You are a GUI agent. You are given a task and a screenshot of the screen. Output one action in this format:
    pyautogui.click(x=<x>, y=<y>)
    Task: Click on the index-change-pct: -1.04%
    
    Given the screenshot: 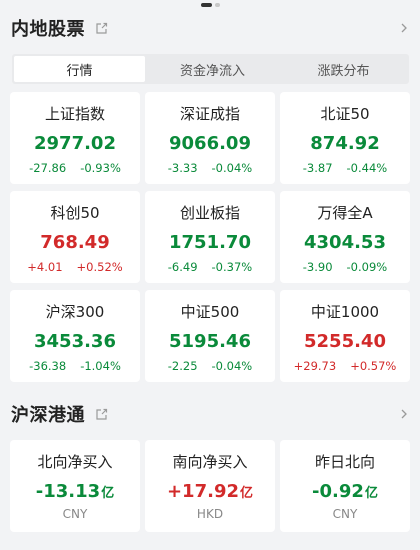 What is the action you would take?
    pyautogui.click(x=100, y=366)
    